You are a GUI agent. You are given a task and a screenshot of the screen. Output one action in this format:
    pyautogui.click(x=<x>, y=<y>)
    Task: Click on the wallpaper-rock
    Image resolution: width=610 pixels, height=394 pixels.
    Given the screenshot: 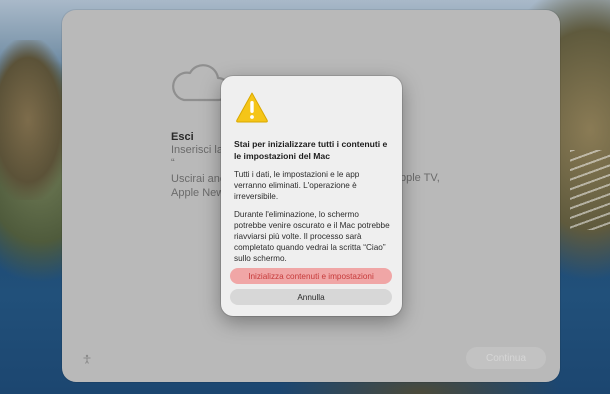 What is the action you would take?
    pyautogui.click(x=35, y=120)
    